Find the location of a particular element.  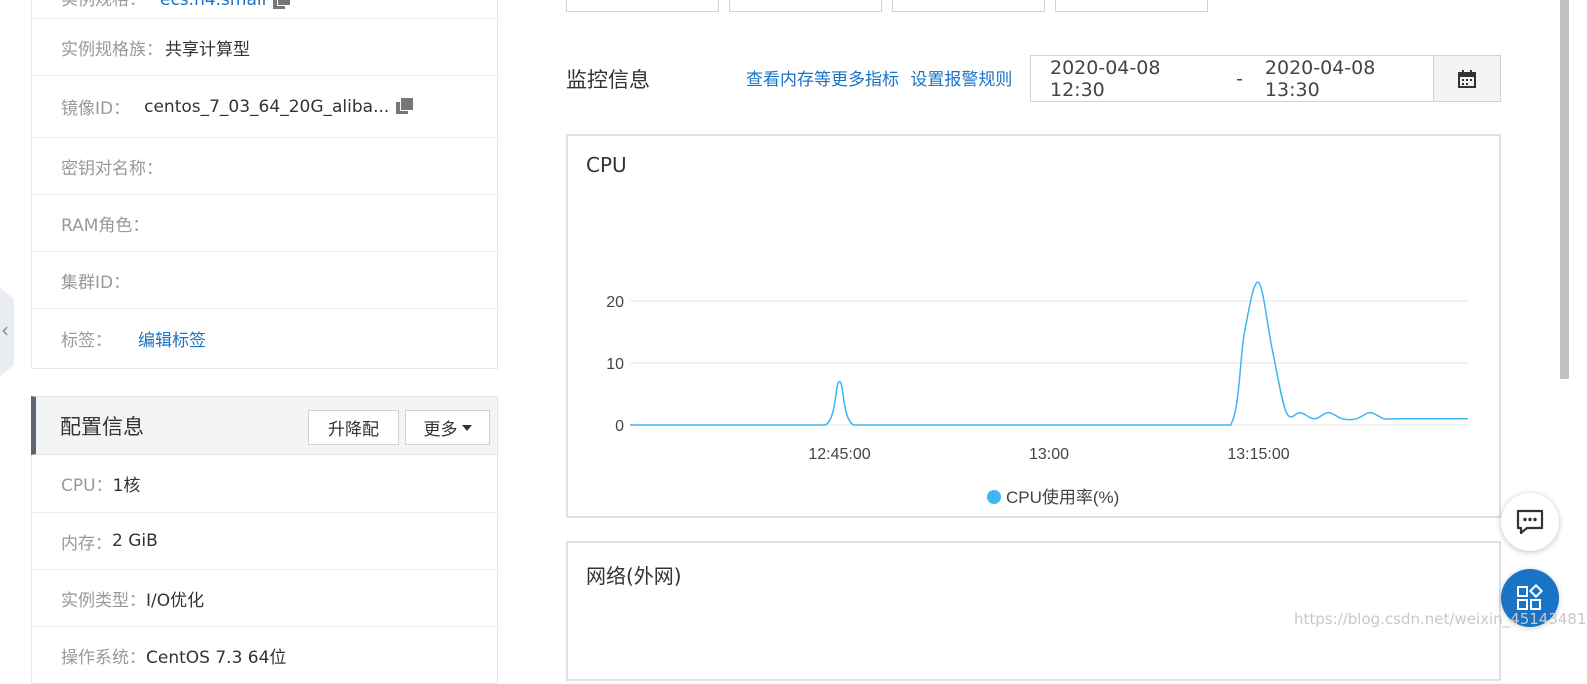

chevron-left-icon: ‹ is located at coordinates (5, 330).